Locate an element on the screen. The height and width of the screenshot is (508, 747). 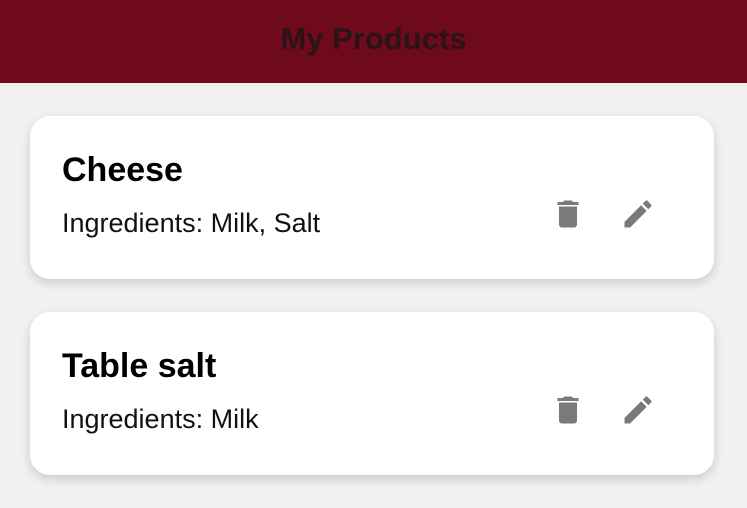
page-title: My Products is located at coordinates (373, 38).